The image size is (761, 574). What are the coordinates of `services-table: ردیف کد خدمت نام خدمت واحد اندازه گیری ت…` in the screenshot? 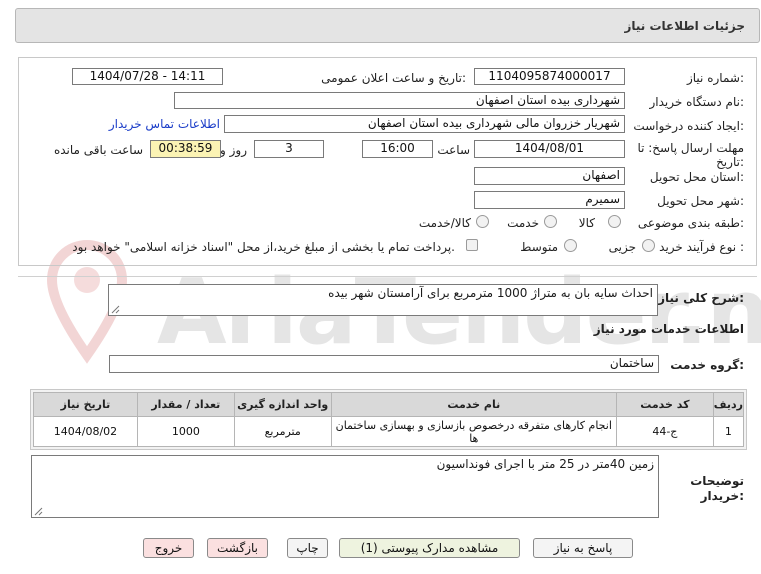 It's located at (389, 419).